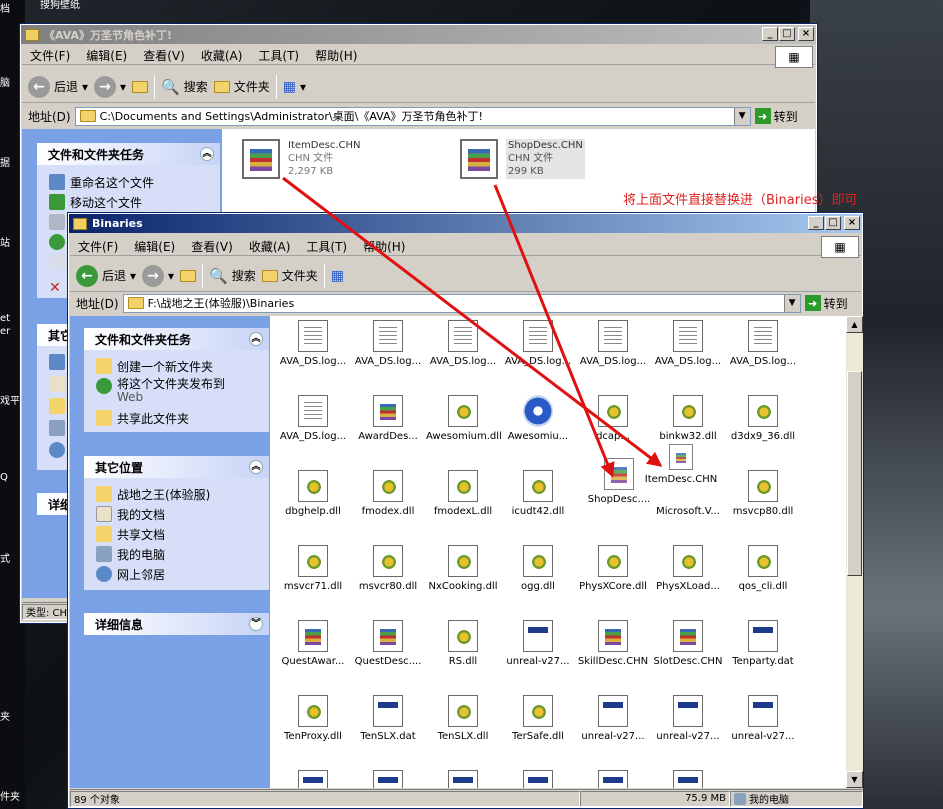 This screenshot has height=809, width=943. Describe the element at coordinates (388, 718) in the screenshot. I see `file-item: TenSLX.dat` at that location.